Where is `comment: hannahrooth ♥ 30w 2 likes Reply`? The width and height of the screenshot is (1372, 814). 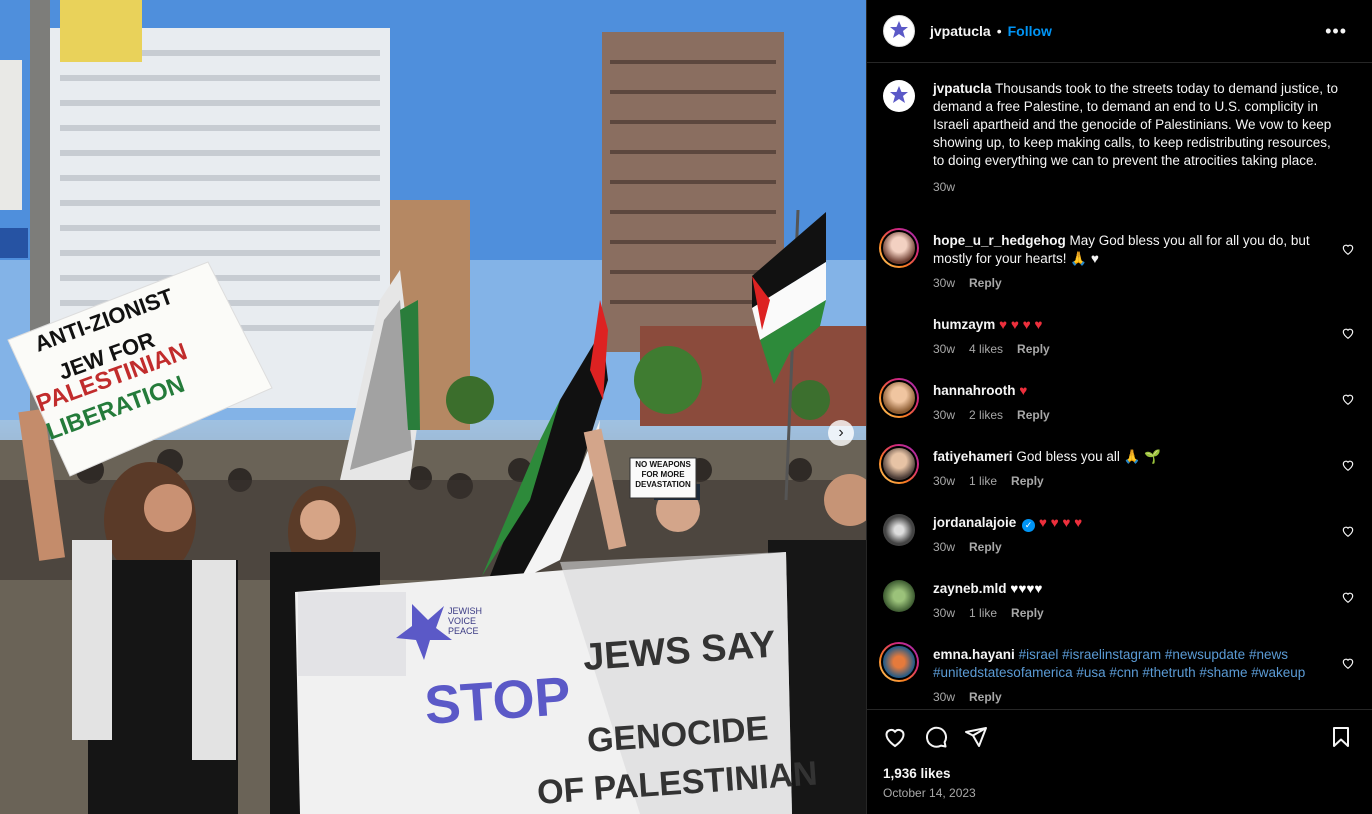
comment: hannahrooth ♥ 30w 2 likes Reply is located at coordinates (1118, 405).